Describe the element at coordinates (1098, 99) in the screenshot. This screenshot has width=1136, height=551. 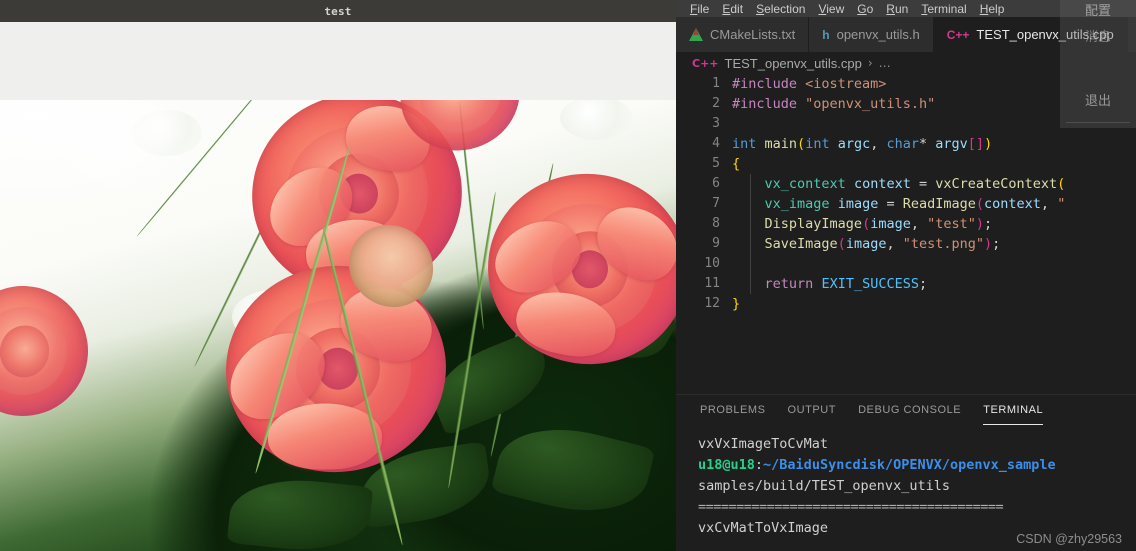
I see `overlay-menu-item-exit: 退出` at that location.